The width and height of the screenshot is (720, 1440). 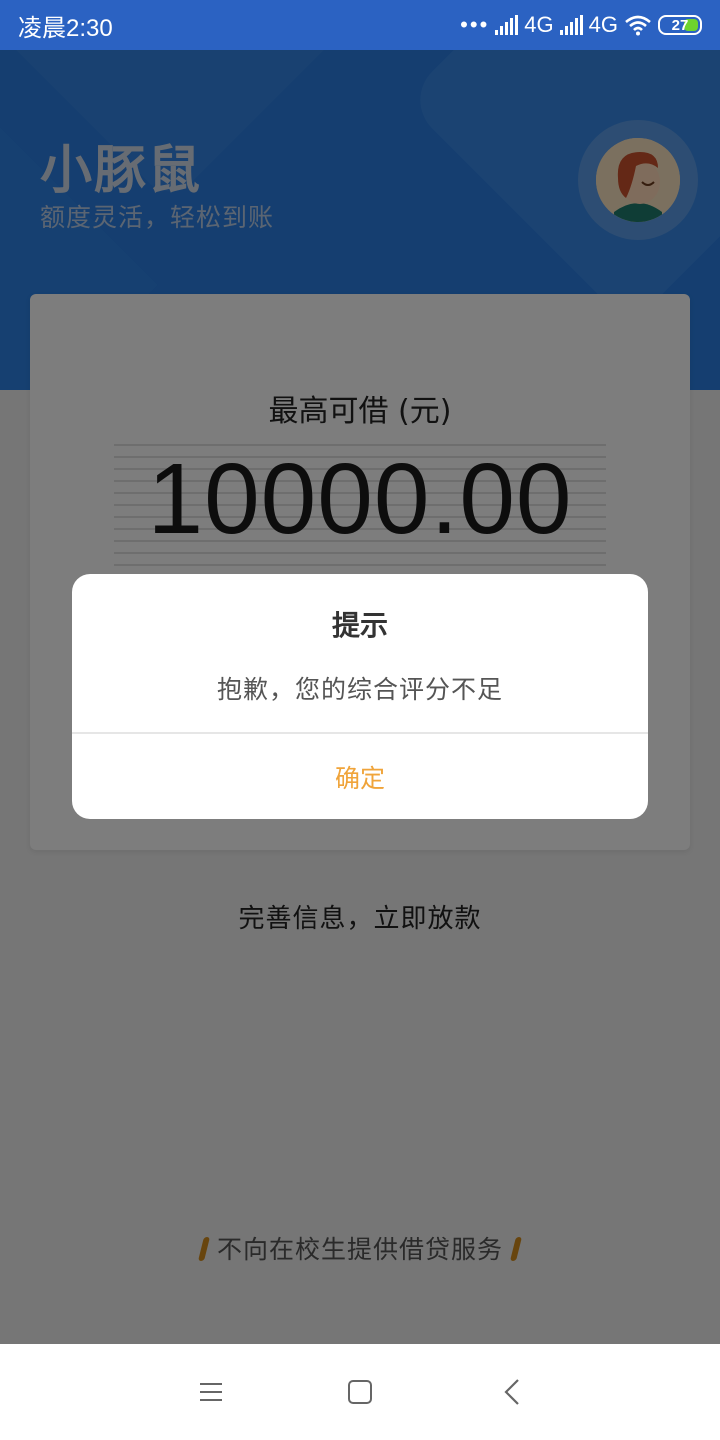 I want to click on dialog-title: 提示, so click(x=359, y=625).